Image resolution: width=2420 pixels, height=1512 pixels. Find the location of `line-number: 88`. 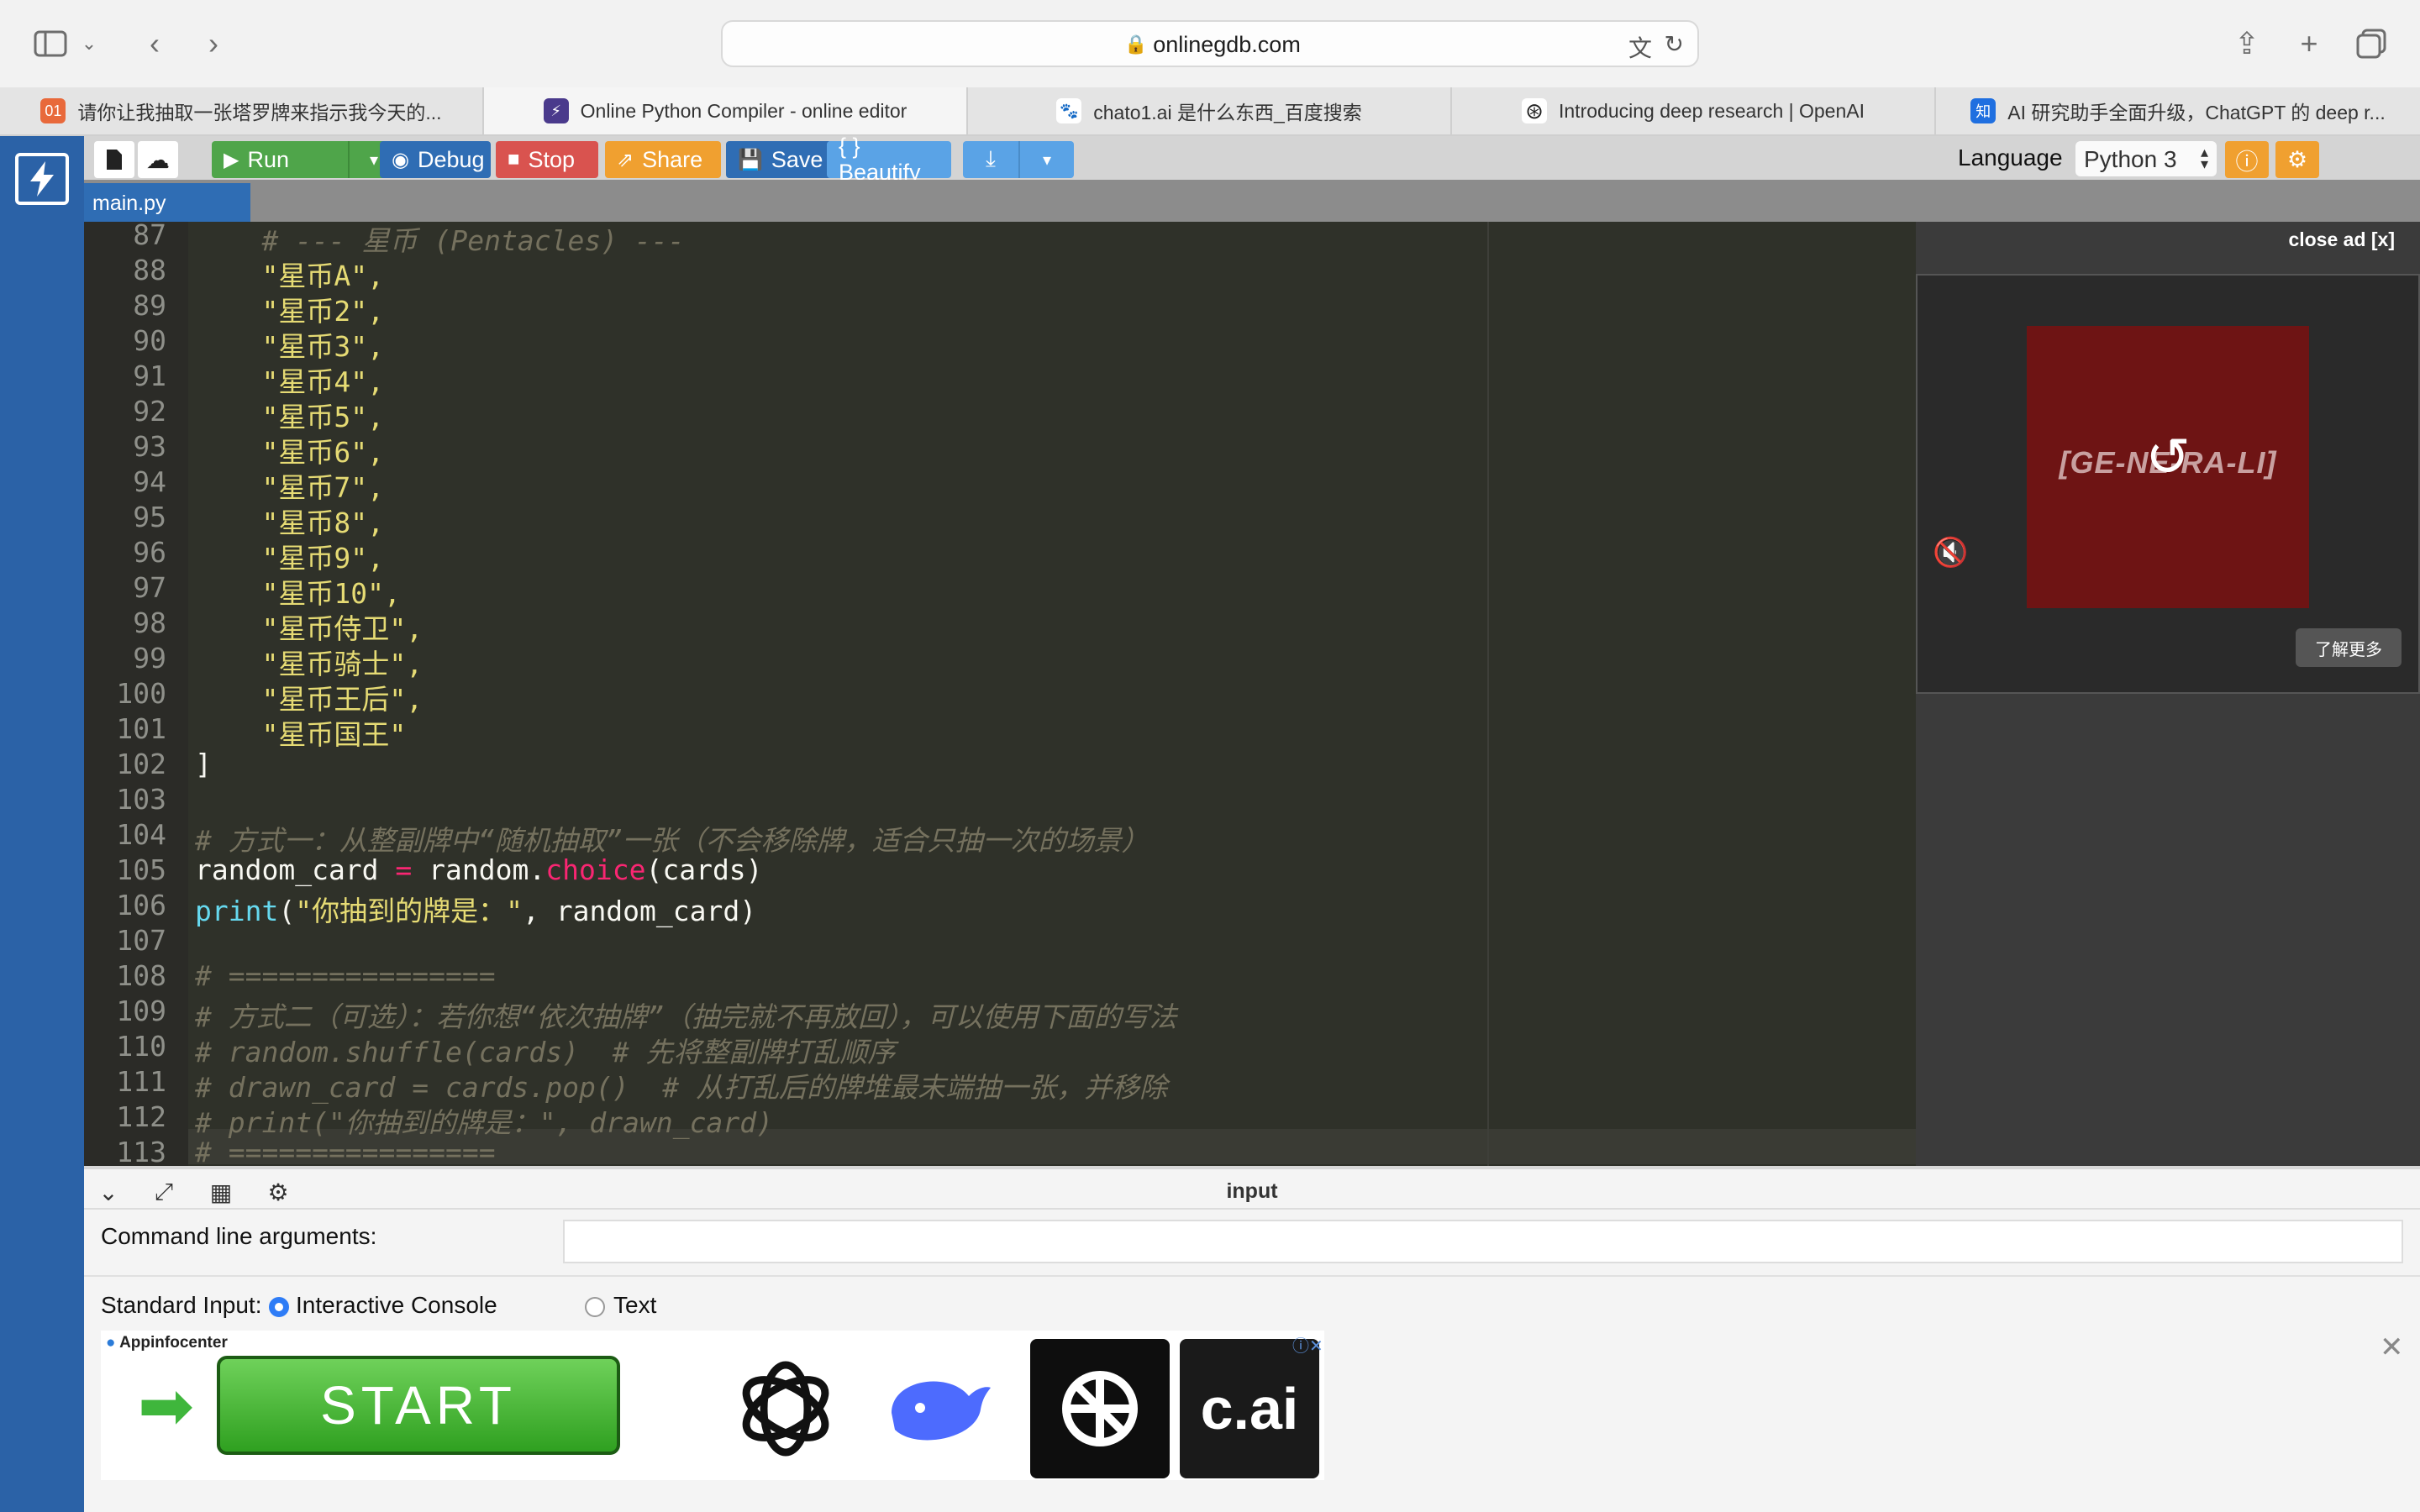

line-number: 88 is located at coordinates (149, 270).